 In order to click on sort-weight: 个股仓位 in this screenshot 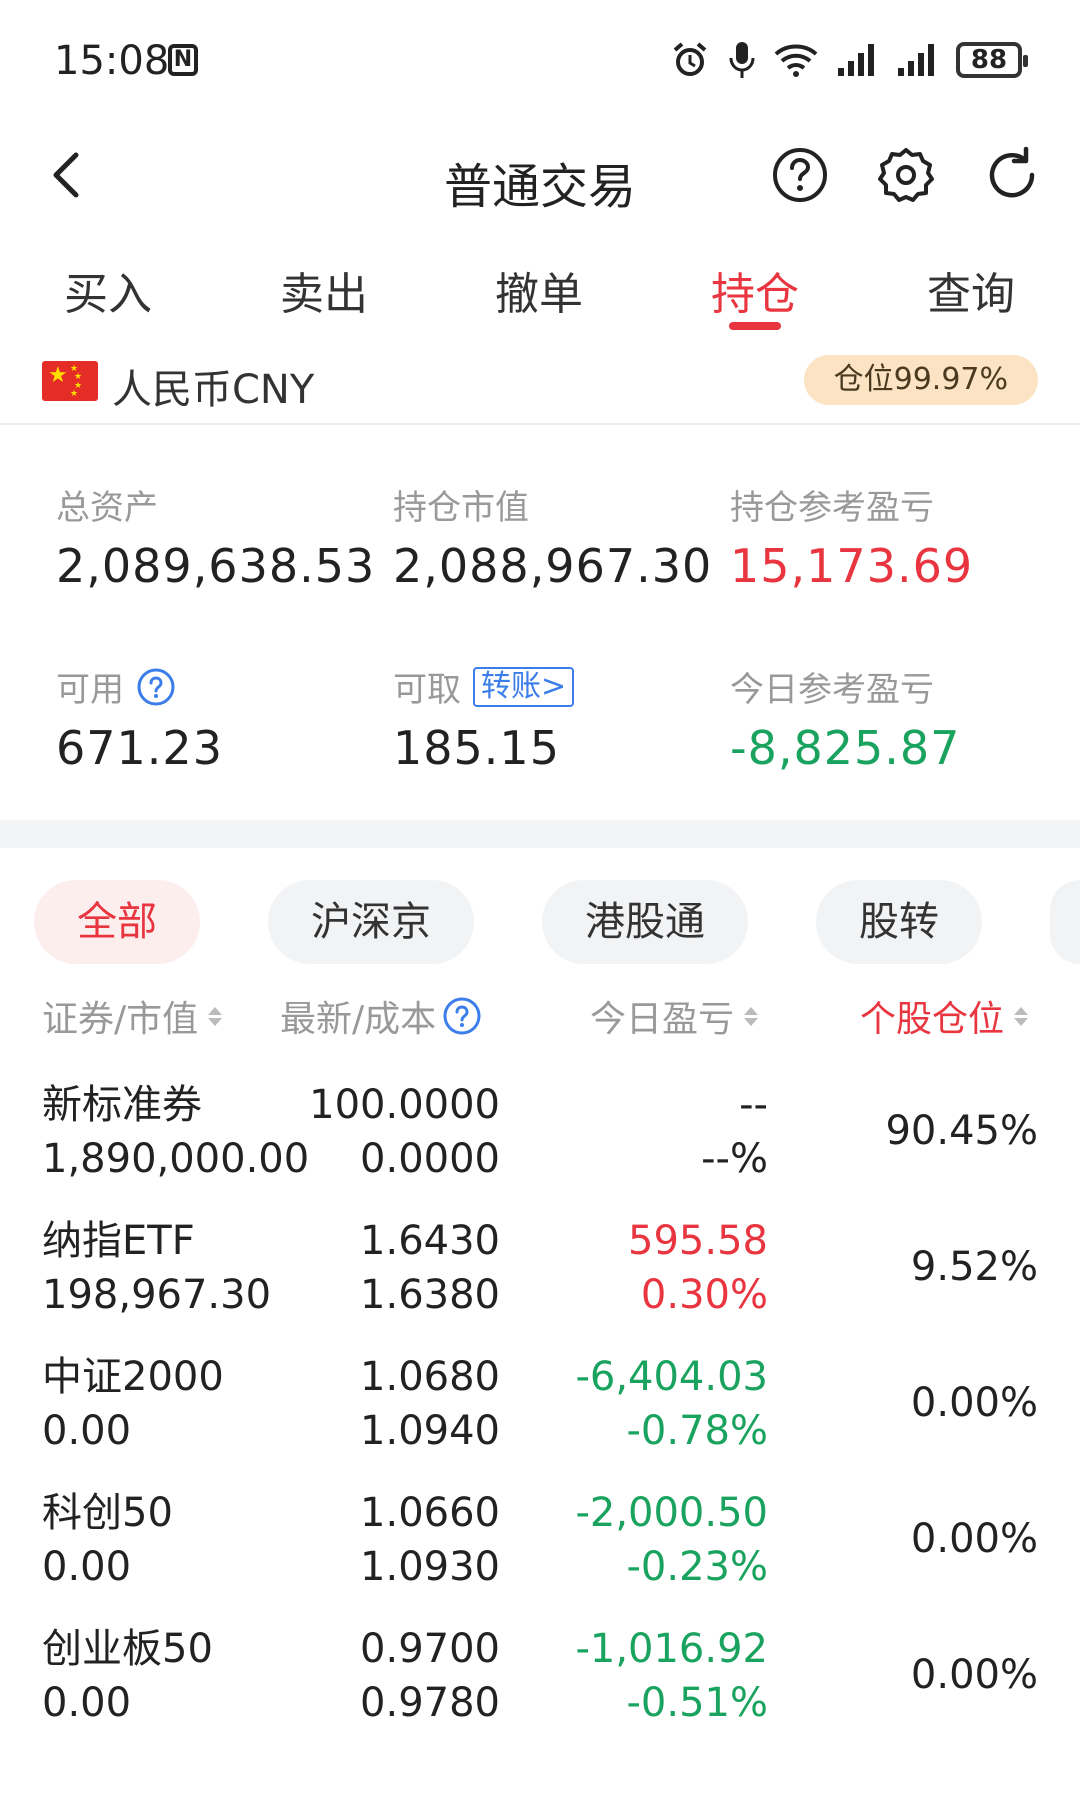, I will do `click(944, 1016)`.